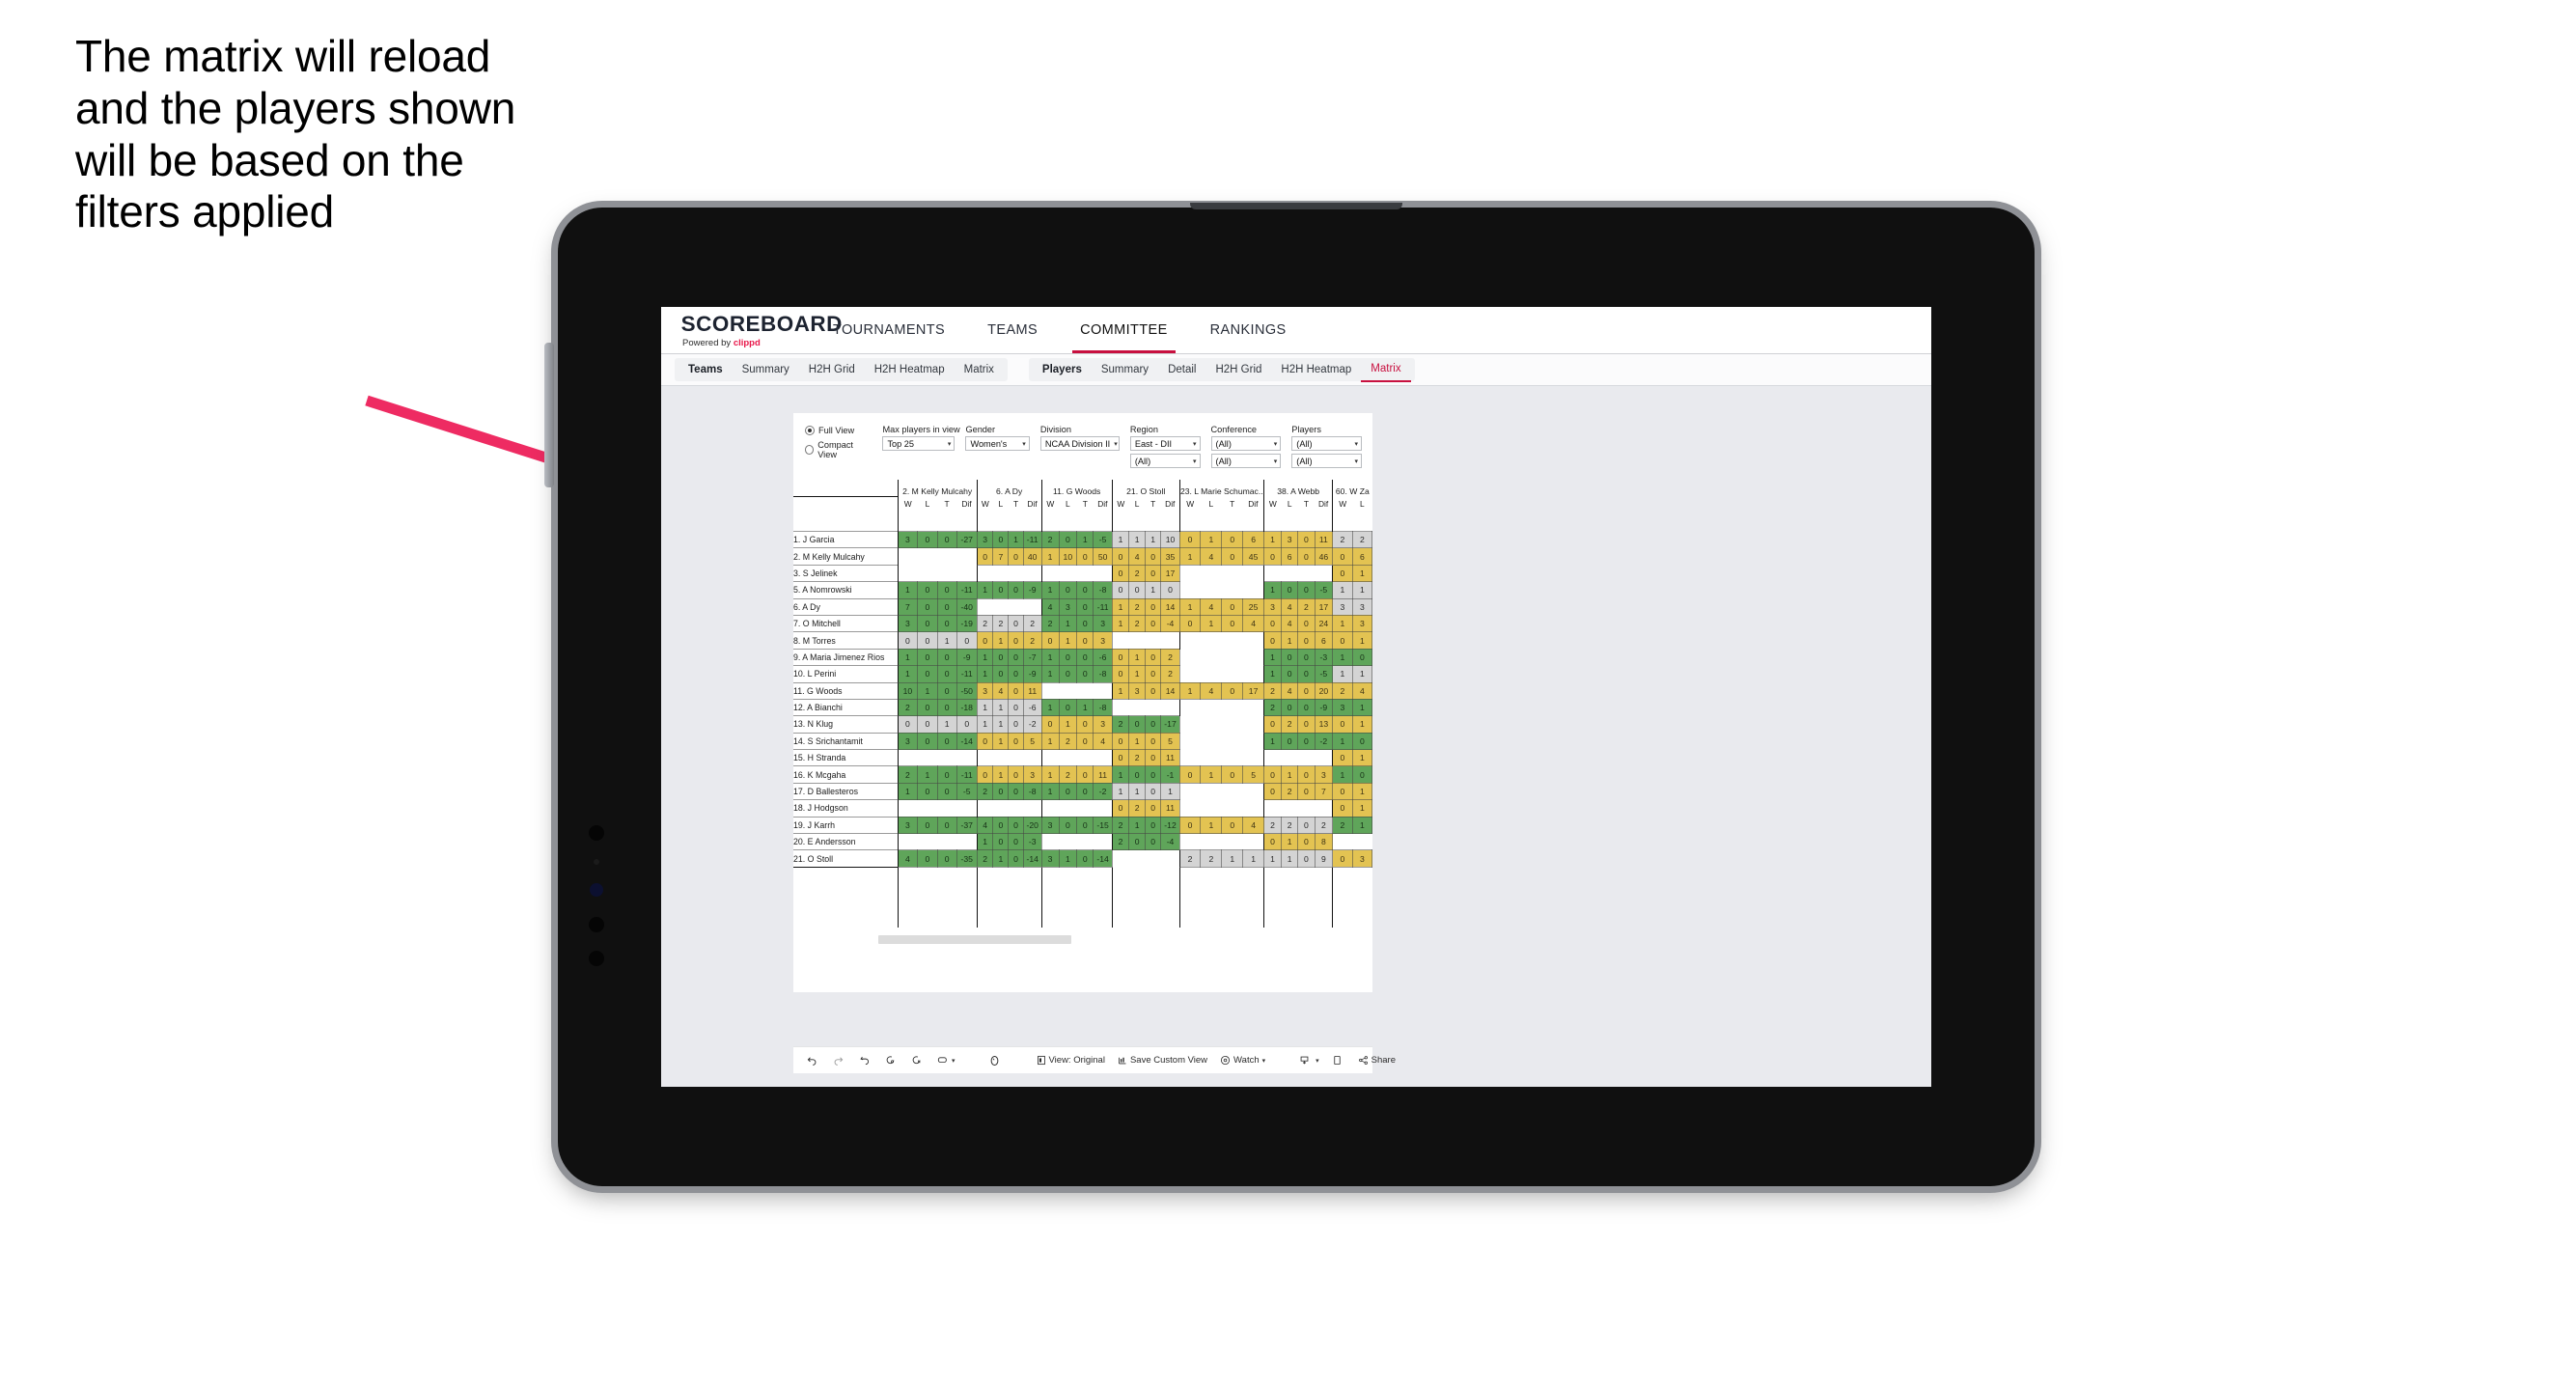  What do you see at coordinates (1324, 556) in the screenshot?
I see `matrix-cell: 46` at bounding box center [1324, 556].